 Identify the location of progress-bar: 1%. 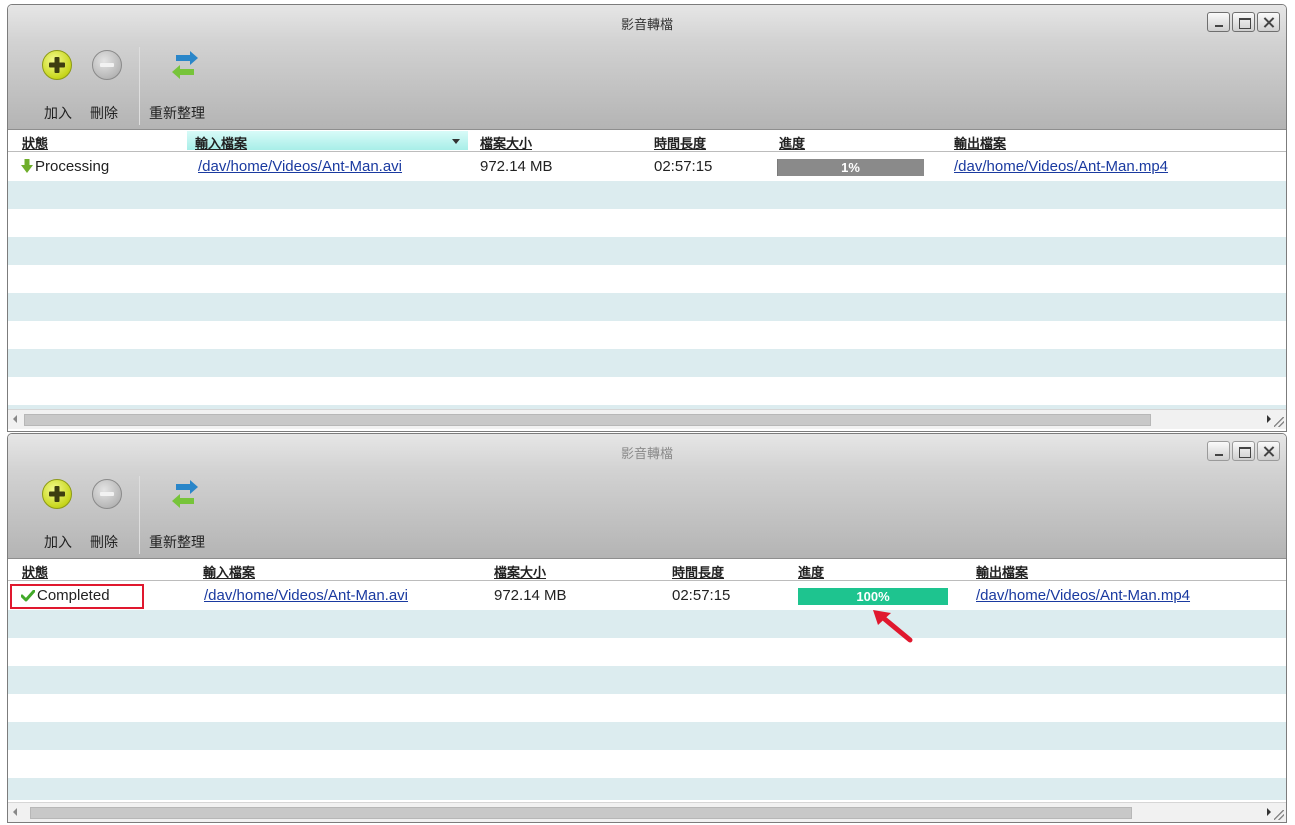
(850, 167).